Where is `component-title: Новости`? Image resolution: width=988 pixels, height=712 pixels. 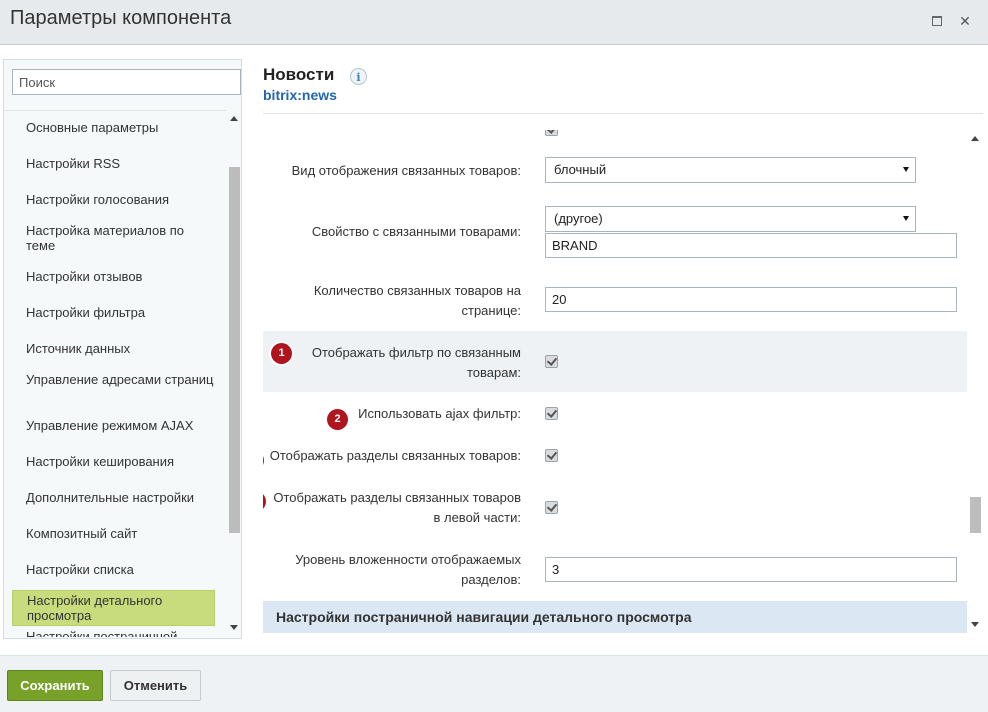
component-title: Новости is located at coordinates (299, 74).